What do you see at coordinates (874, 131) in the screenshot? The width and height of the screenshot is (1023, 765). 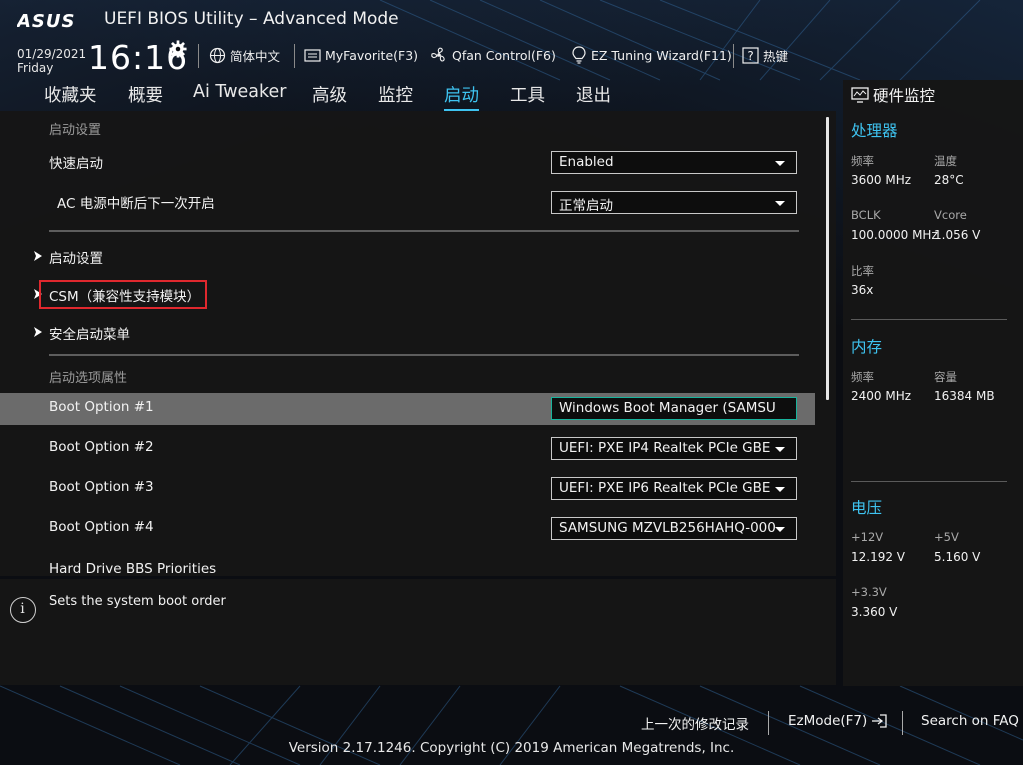 I see `cpu-heading: 处理器` at bounding box center [874, 131].